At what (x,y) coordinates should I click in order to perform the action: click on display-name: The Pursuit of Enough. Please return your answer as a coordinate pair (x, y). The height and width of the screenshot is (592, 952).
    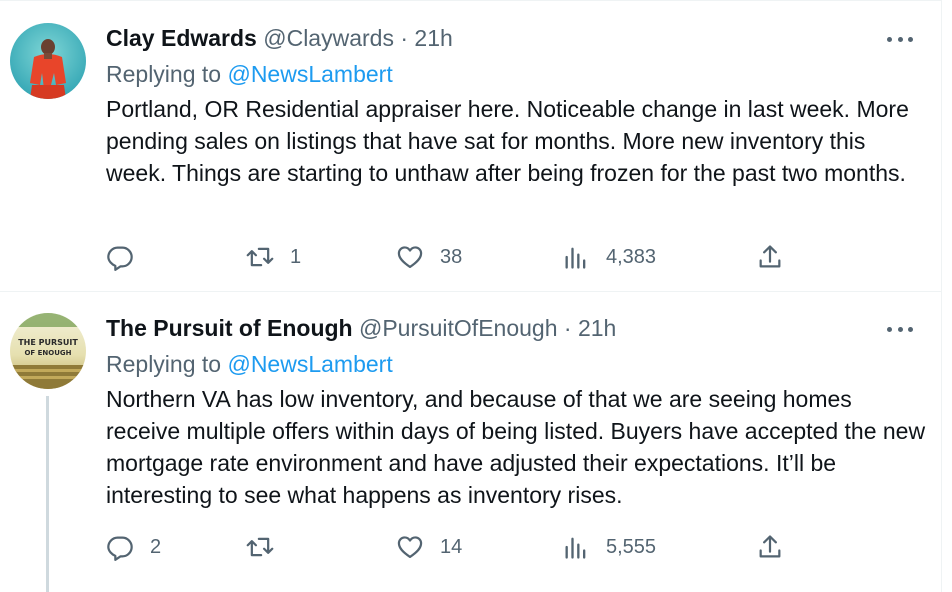
    Looking at the image, I should click on (229, 328).